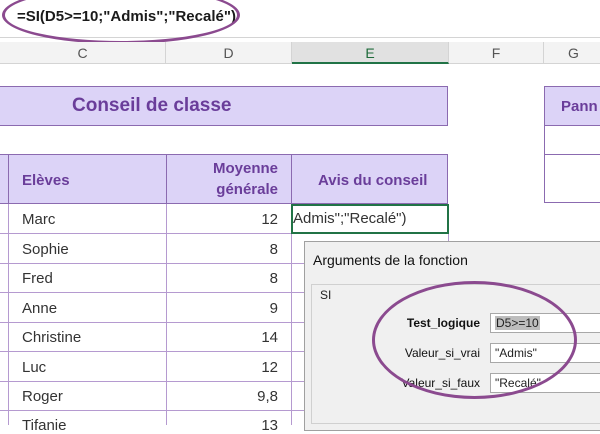  I want to click on cell-average: 9,8, so click(267, 396).